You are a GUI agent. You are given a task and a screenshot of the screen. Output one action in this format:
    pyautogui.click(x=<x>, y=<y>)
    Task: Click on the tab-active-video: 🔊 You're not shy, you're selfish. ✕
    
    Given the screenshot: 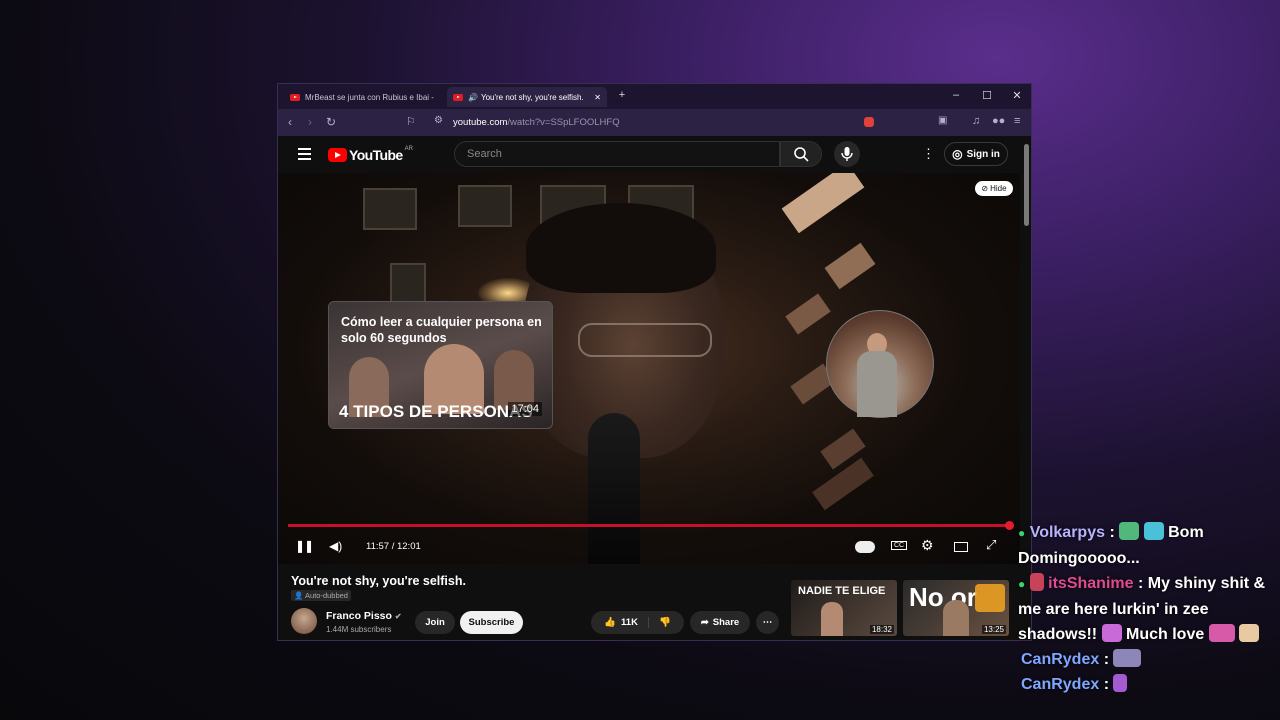 What is the action you would take?
    pyautogui.click(x=527, y=97)
    